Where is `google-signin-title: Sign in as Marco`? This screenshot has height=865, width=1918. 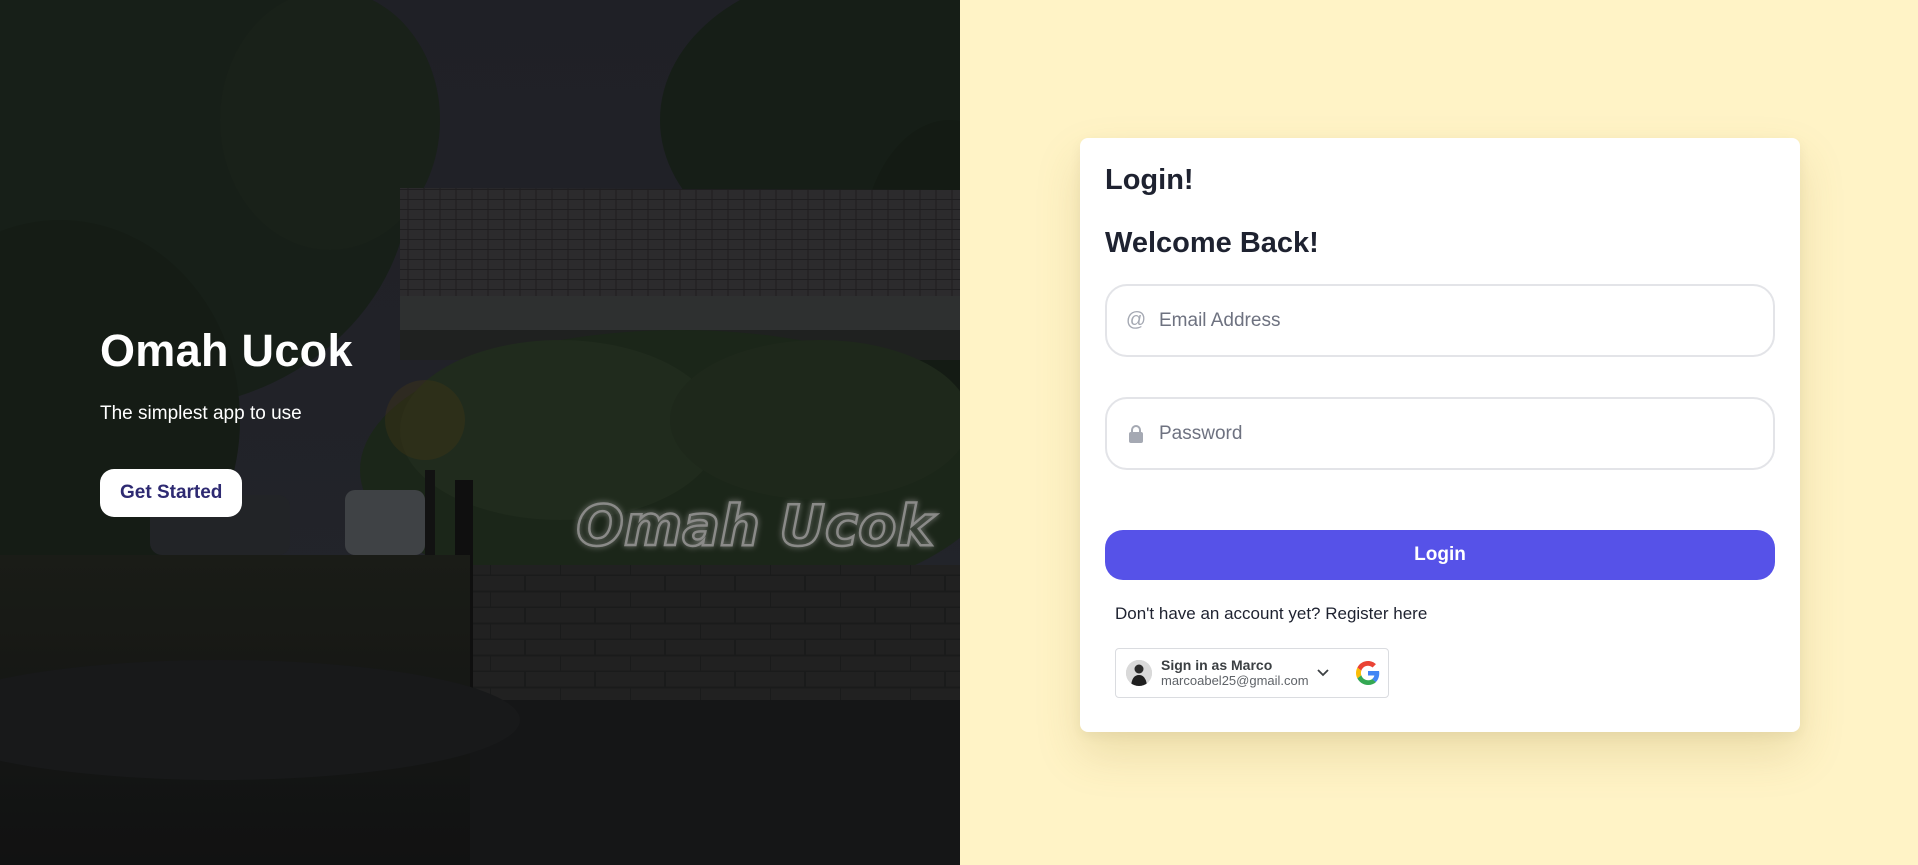 google-signin-title: Sign in as Marco is located at coordinates (1217, 665).